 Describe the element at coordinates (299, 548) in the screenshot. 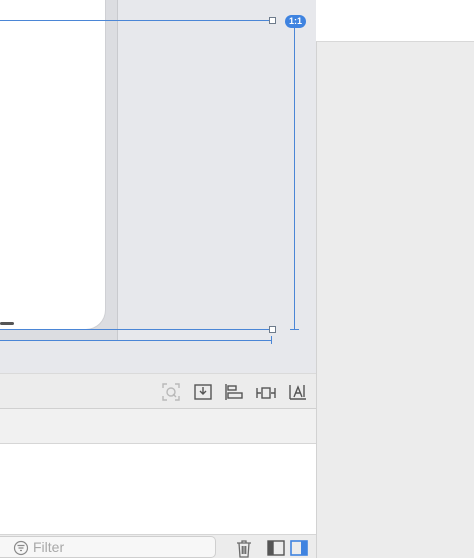

I see `hide-inspector-icon` at that location.